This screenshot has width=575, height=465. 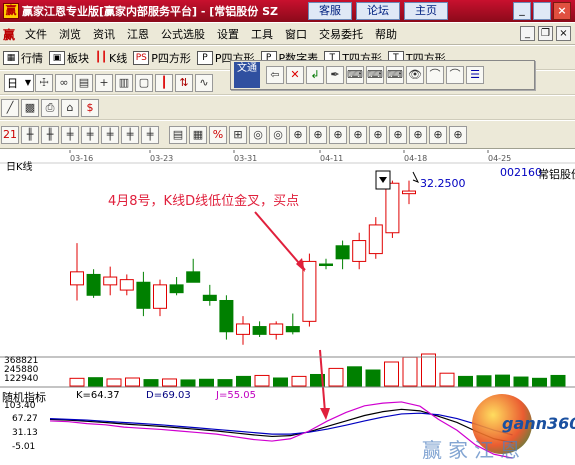 What do you see at coordinates (10, 134) in the screenshot?
I see `calendar-icon: 21` at bounding box center [10, 134].